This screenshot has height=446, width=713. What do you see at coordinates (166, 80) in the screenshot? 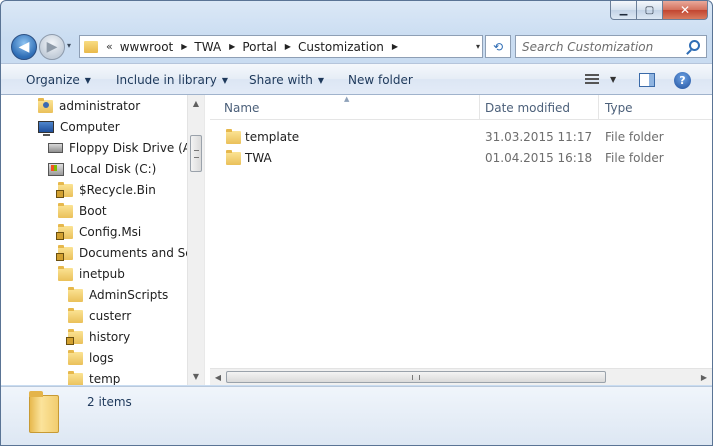
I see `include-in-library-label: Include in library` at bounding box center [166, 80].